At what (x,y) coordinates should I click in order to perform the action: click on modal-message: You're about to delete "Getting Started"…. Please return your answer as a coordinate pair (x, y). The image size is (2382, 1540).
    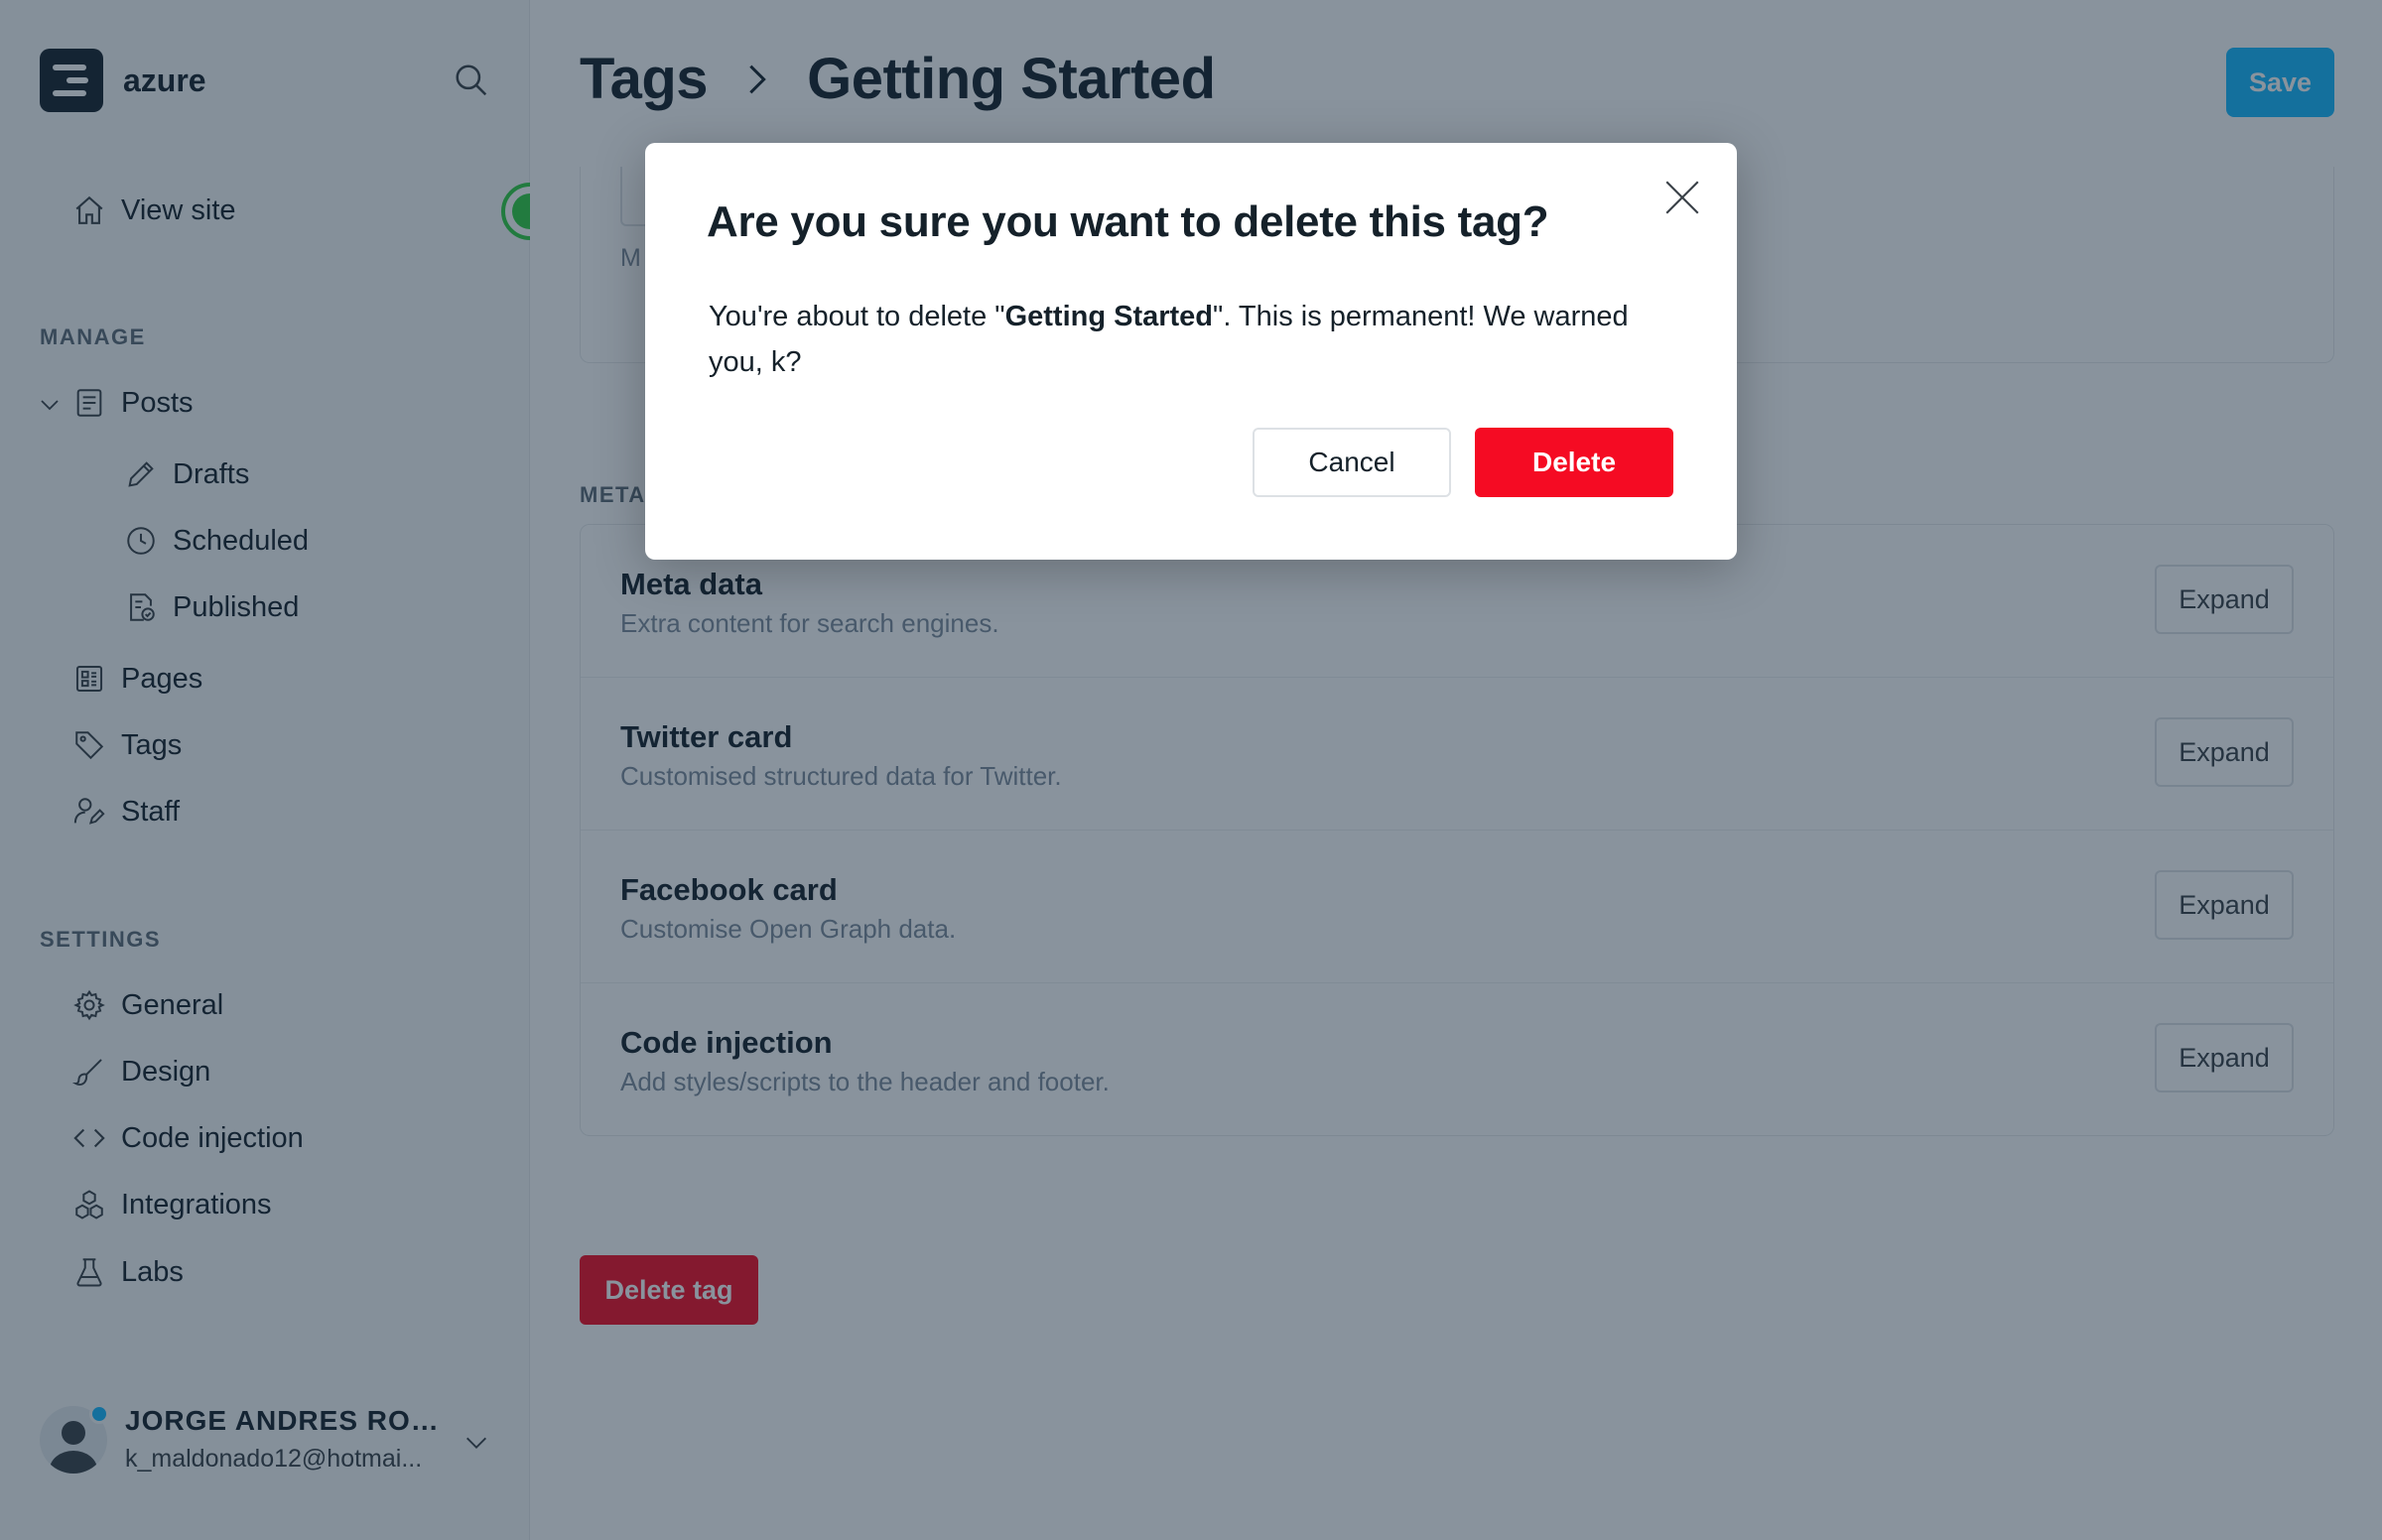
    Looking at the image, I should click on (1195, 339).